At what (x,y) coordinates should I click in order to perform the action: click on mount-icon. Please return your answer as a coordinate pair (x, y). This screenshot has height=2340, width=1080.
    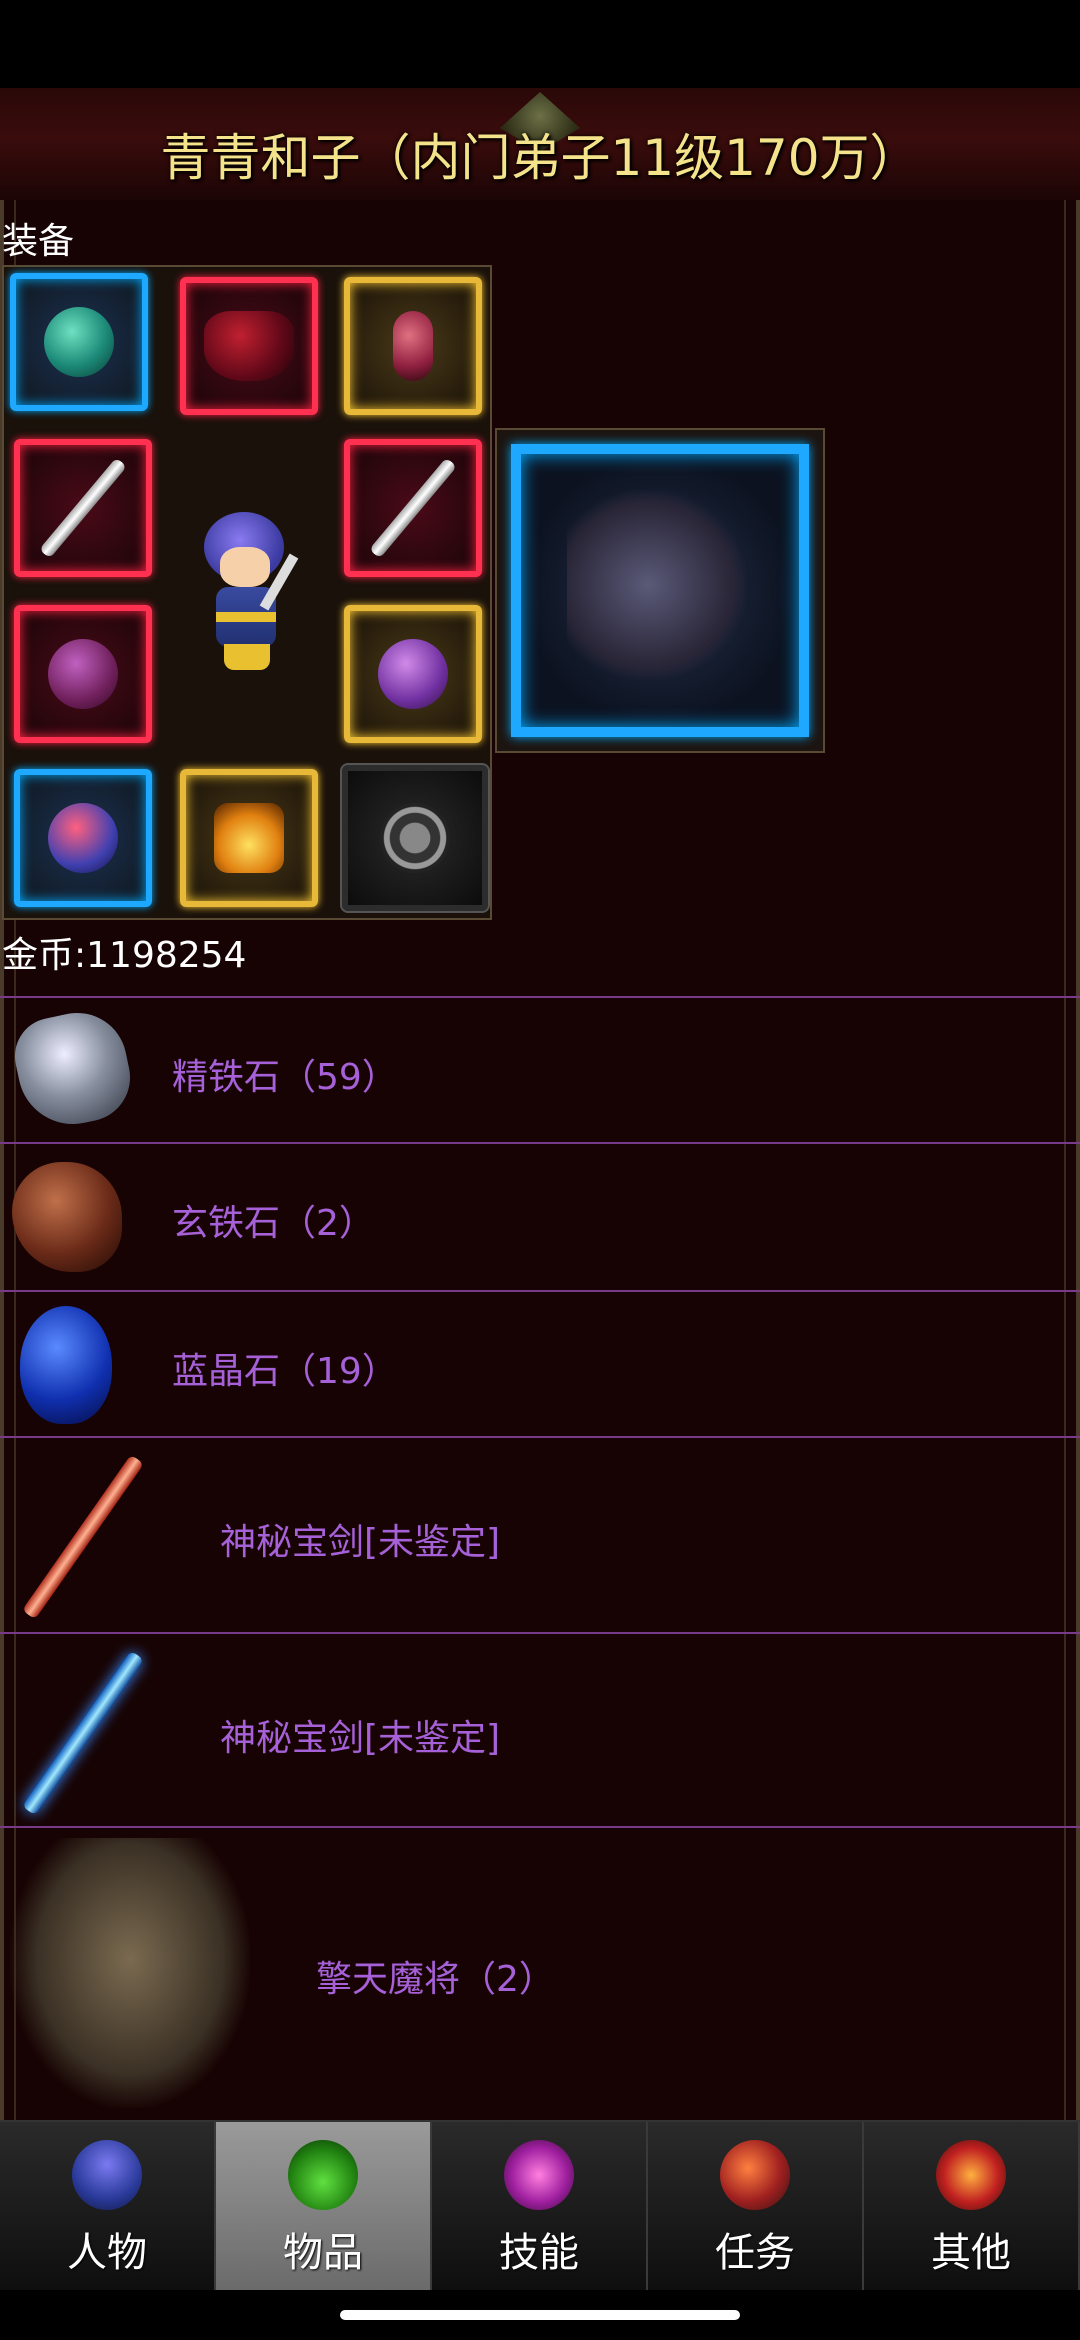
    Looking at the image, I should click on (657, 585).